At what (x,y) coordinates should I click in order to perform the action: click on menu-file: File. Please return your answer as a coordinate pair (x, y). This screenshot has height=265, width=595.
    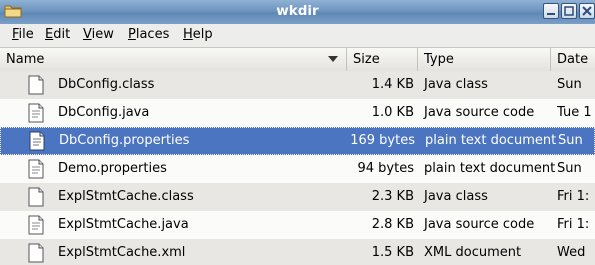
    Looking at the image, I should click on (23, 34).